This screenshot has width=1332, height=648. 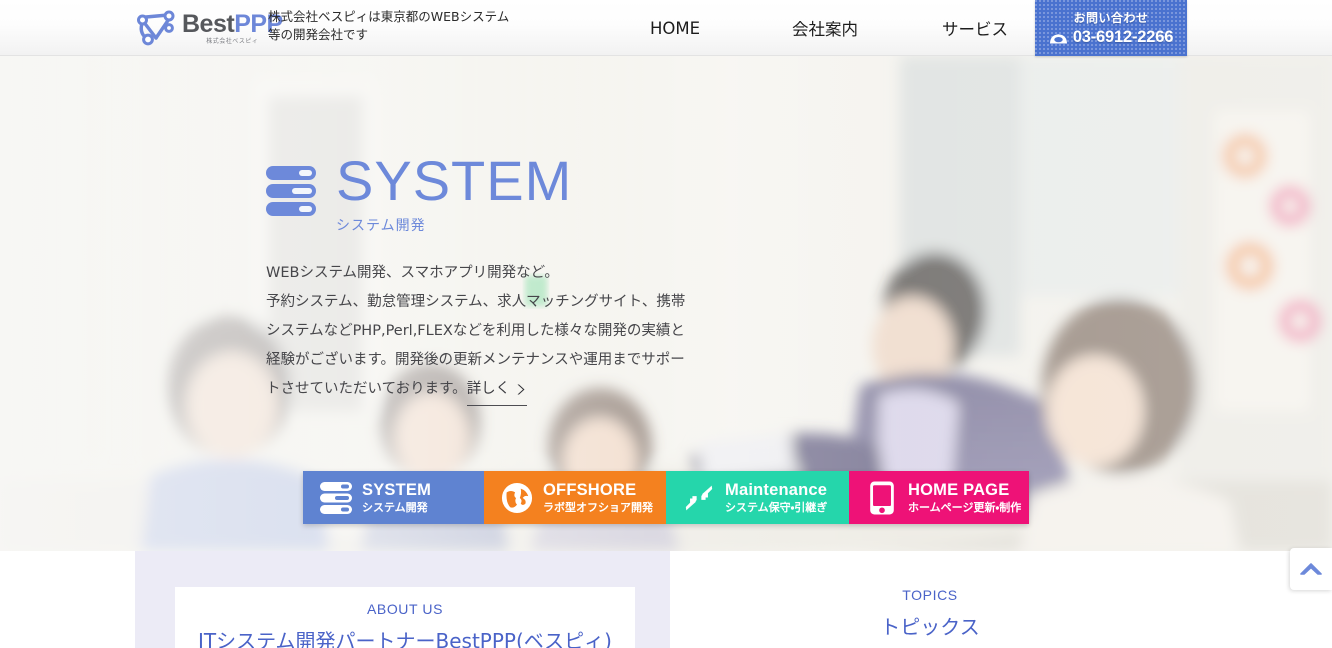 What do you see at coordinates (521, 389) in the screenshot?
I see `chevron-right-icon` at bounding box center [521, 389].